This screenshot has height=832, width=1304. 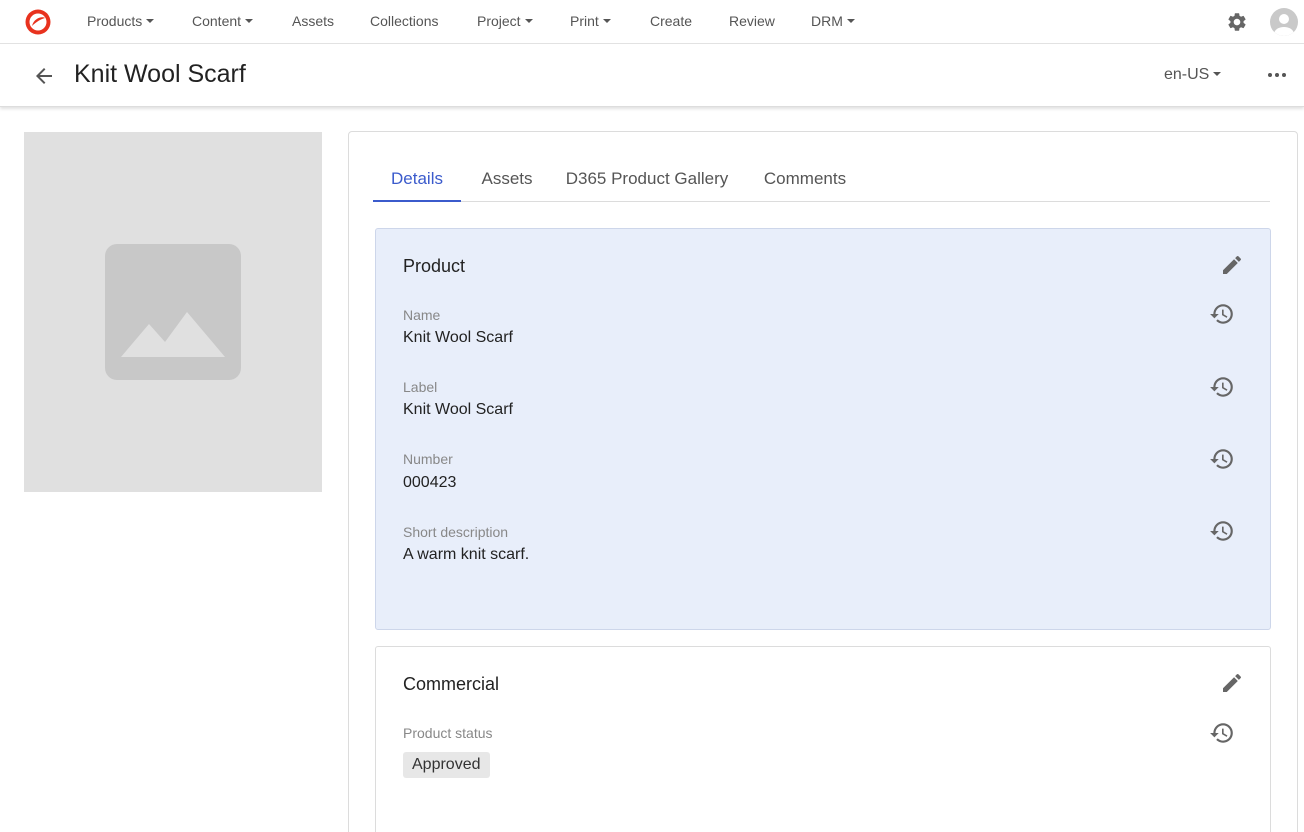 What do you see at coordinates (44, 76) in the screenshot?
I see `back-arrow-icon` at bounding box center [44, 76].